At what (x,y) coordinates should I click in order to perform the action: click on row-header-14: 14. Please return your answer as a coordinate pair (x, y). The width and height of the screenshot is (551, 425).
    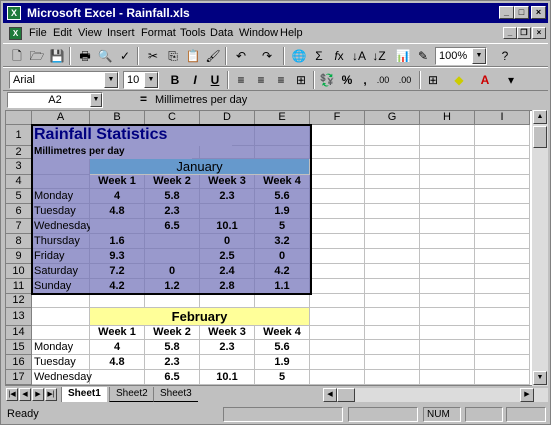
    Looking at the image, I should click on (19, 333).